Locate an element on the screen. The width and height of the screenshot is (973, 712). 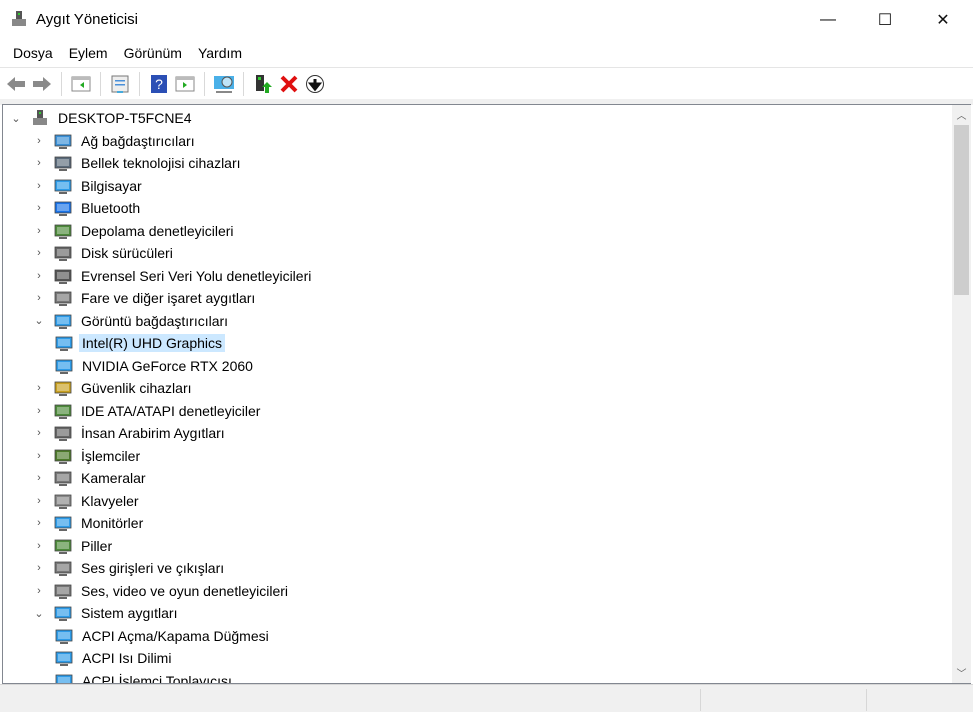
tree-item: › Bellek teknolojisi cihazları is located at coordinates (138, 163).